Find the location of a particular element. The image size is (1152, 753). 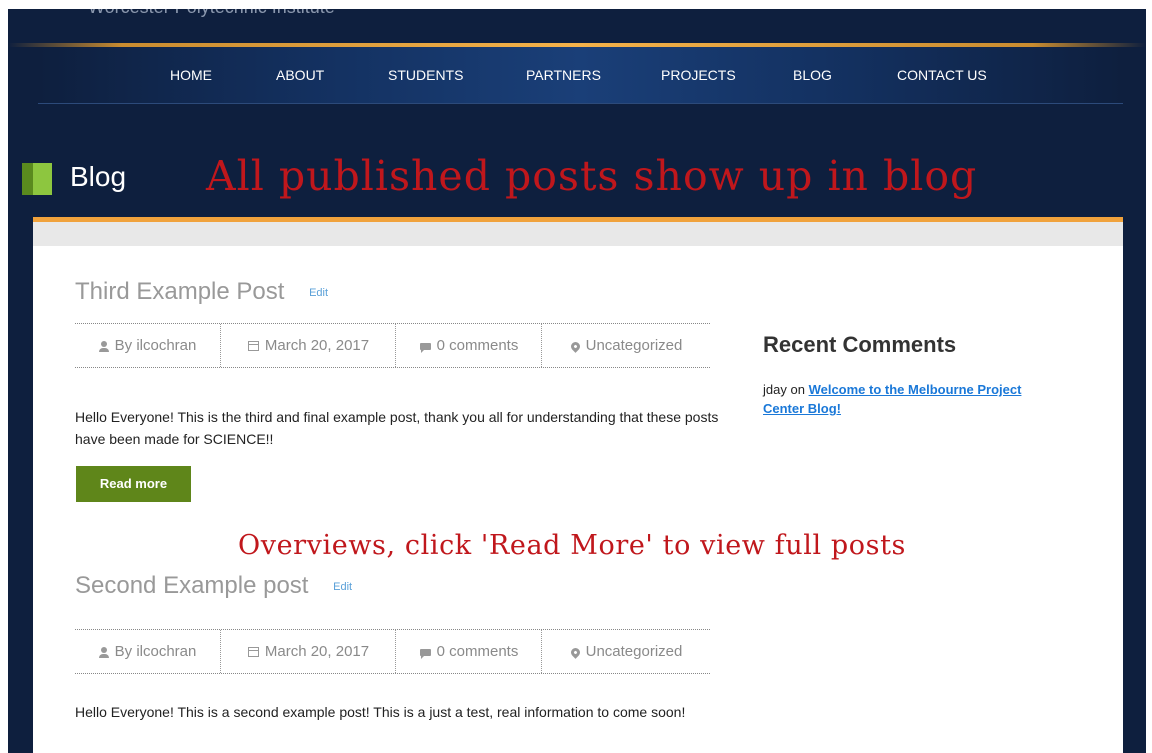

nav-home: HOME is located at coordinates (191, 75).